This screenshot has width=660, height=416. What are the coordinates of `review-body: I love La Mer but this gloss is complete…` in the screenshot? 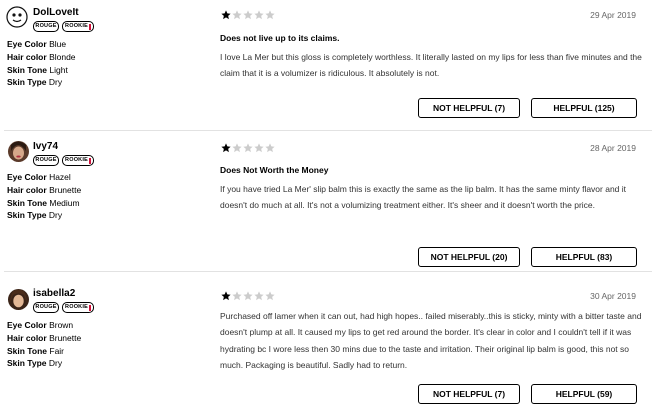 It's located at (431, 65).